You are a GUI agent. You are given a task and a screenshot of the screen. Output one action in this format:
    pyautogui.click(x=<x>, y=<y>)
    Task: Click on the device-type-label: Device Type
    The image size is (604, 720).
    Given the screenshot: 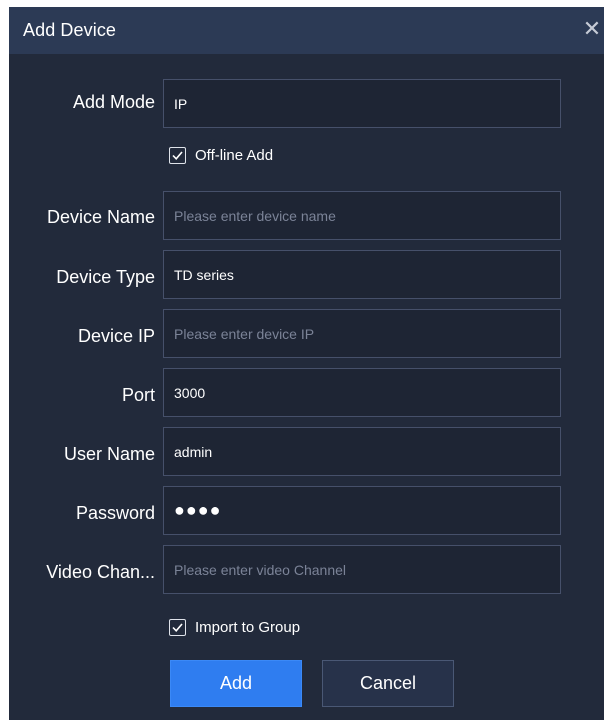 What is the action you would take?
    pyautogui.click(x=105, y=277)
    